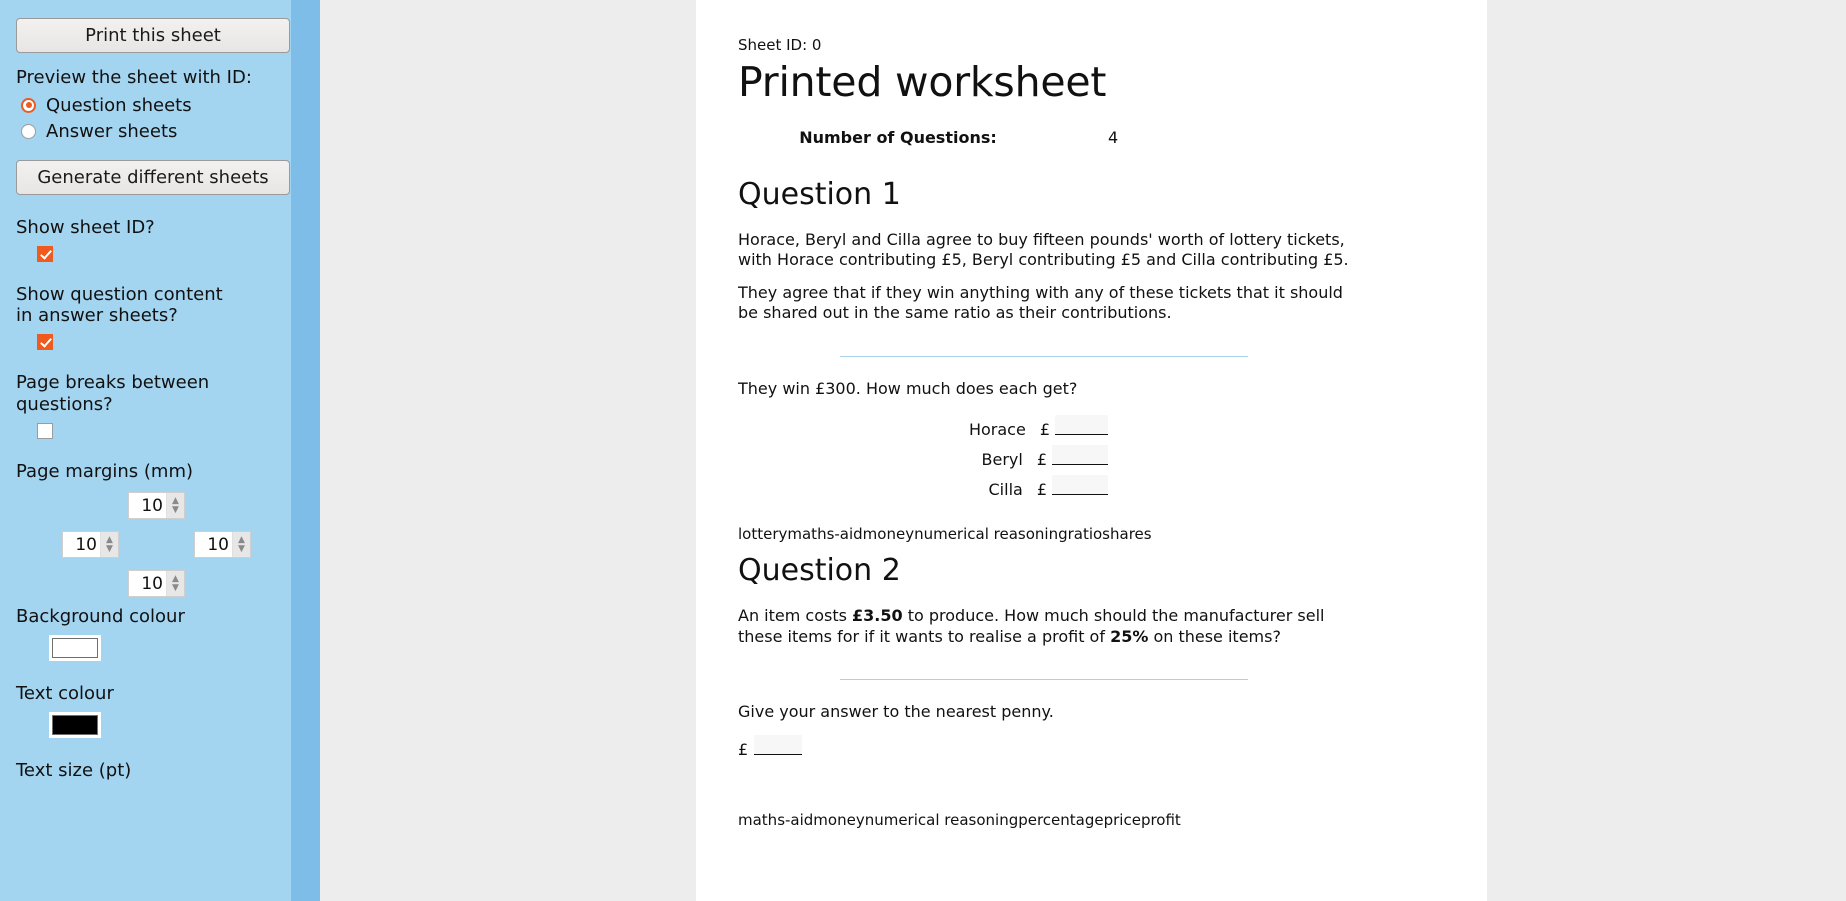 The height and width of the screenshot is (901, 1846). I want to click on generate-different-sheets-button: Generate different sheets, so click(153, 177).